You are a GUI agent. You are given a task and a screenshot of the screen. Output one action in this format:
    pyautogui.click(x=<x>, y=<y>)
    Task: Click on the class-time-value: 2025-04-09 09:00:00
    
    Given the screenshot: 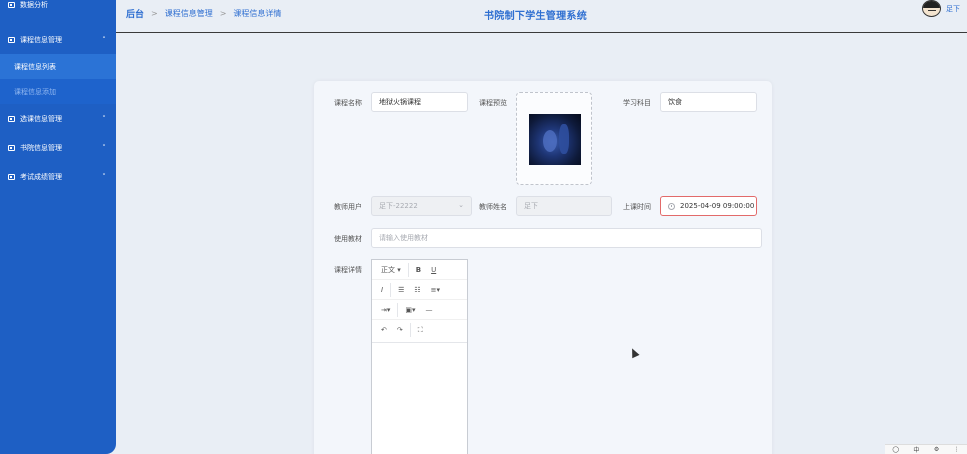 What is the action you would take?
    pyautogui.click(x=717, y=206)
    